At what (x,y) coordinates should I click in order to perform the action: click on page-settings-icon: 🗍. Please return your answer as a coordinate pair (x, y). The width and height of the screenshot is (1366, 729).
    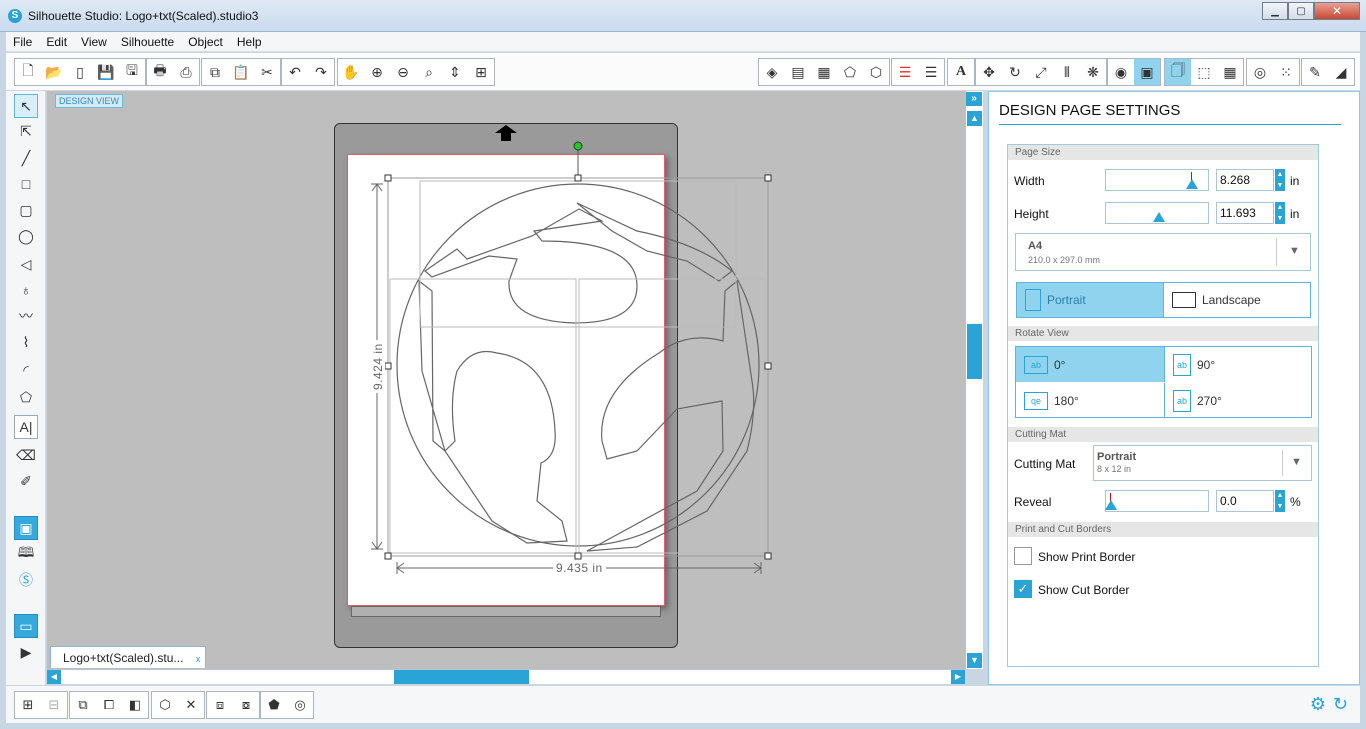
    Looking at the image, I should click on (1178, 72).